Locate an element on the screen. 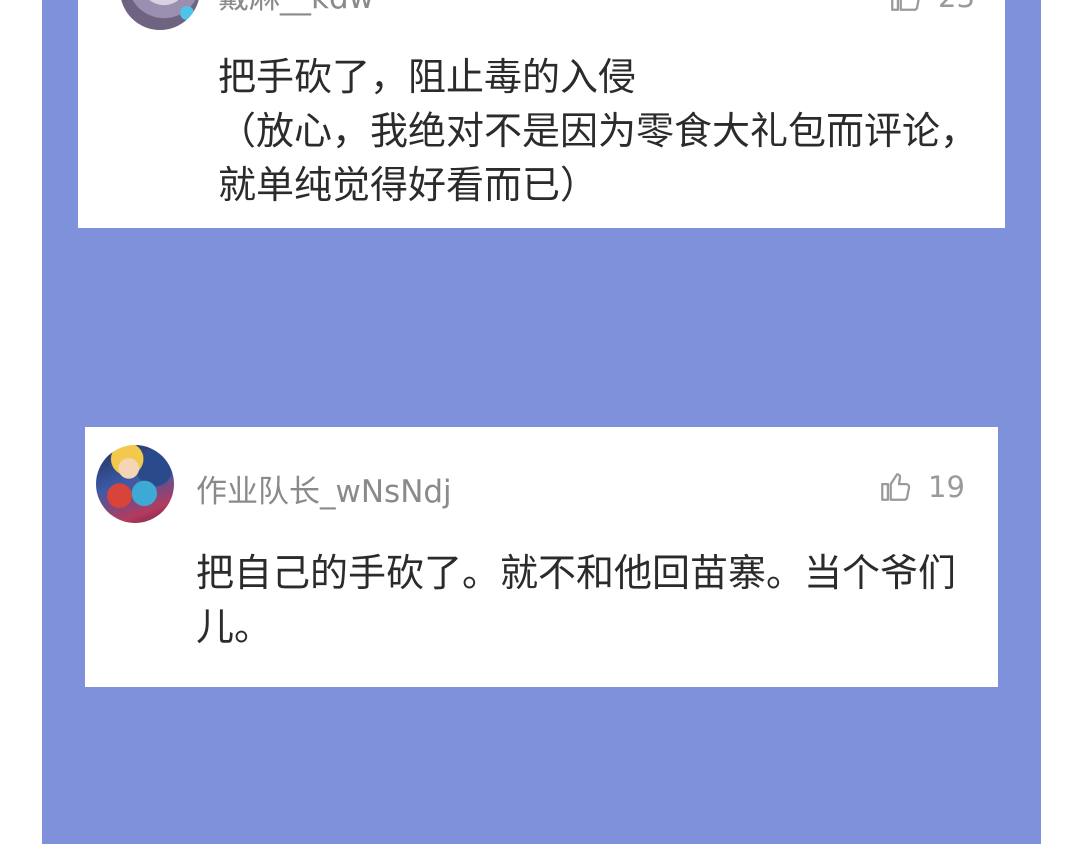 The width and height of the screenshot is (1080, 844). avatar is located at coordinates (135, 484).